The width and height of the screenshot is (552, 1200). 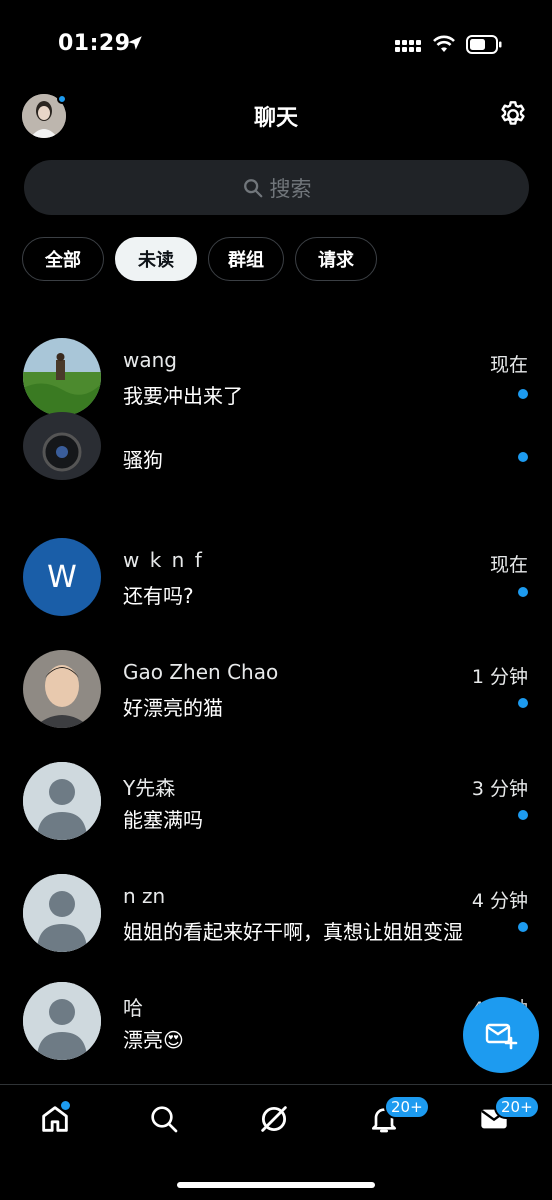 What do you see at coordinates (246, 259) in the screenshot?
I see `filter-chip-groups: 群组` at bounding box center [246, 259].